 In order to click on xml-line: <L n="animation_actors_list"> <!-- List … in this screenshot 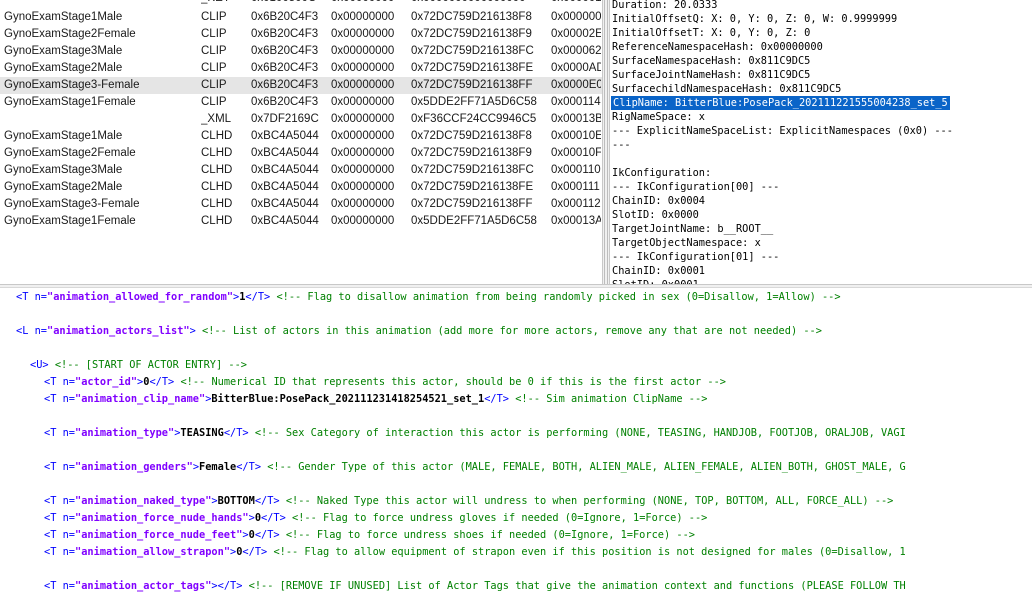, I will do `click(419, 331)`.